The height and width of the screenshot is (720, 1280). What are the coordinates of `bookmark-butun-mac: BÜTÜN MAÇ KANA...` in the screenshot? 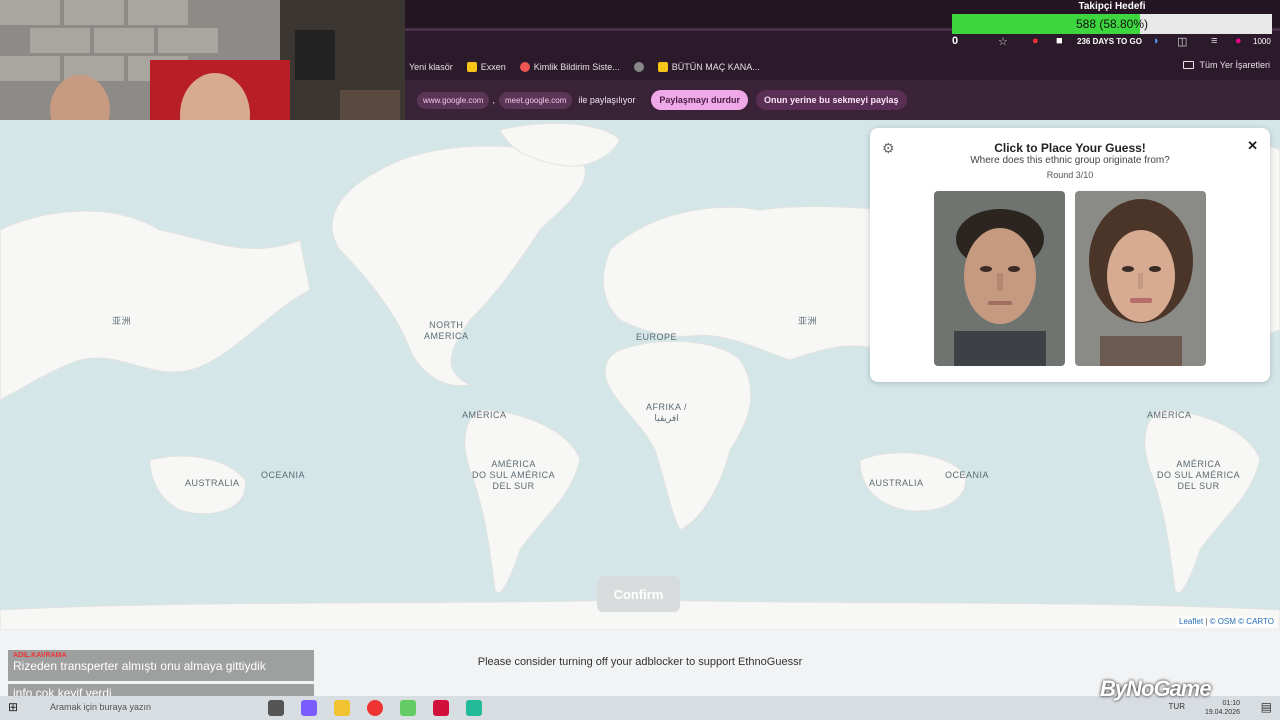 It's located at (708, 66).